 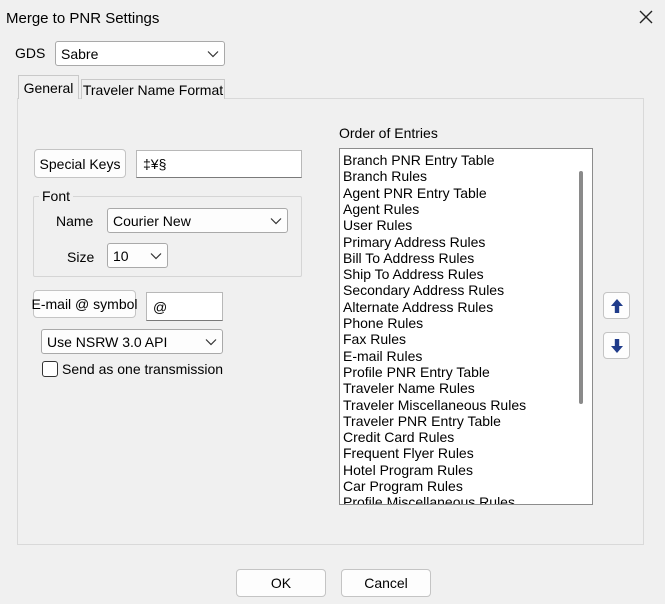 I want to click on gds-label: GDS, so click(x=30, y=53).